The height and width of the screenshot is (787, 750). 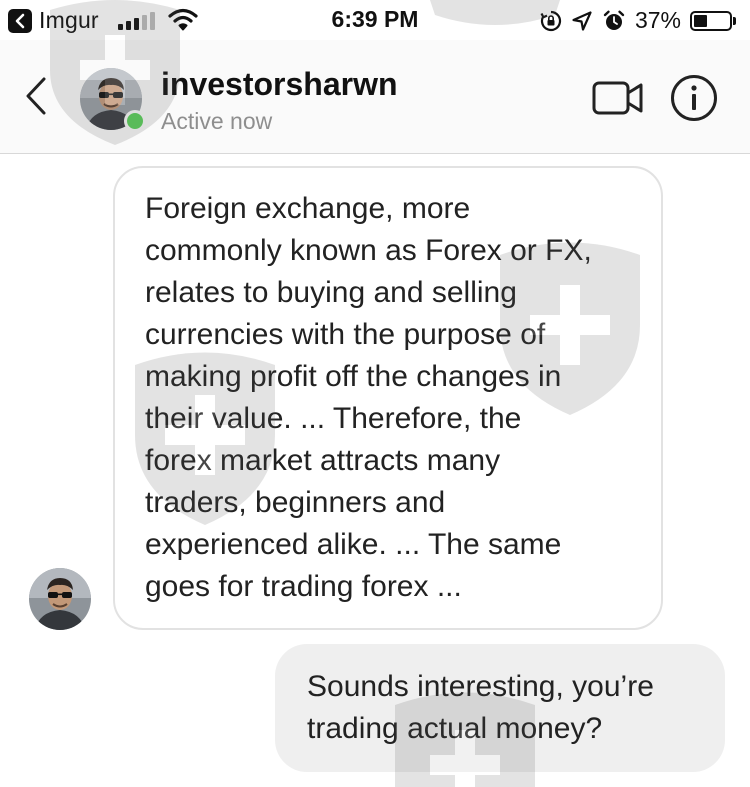 I want to click on message-line: commonly known as Forex or FX,, so click(x=368, y=250).